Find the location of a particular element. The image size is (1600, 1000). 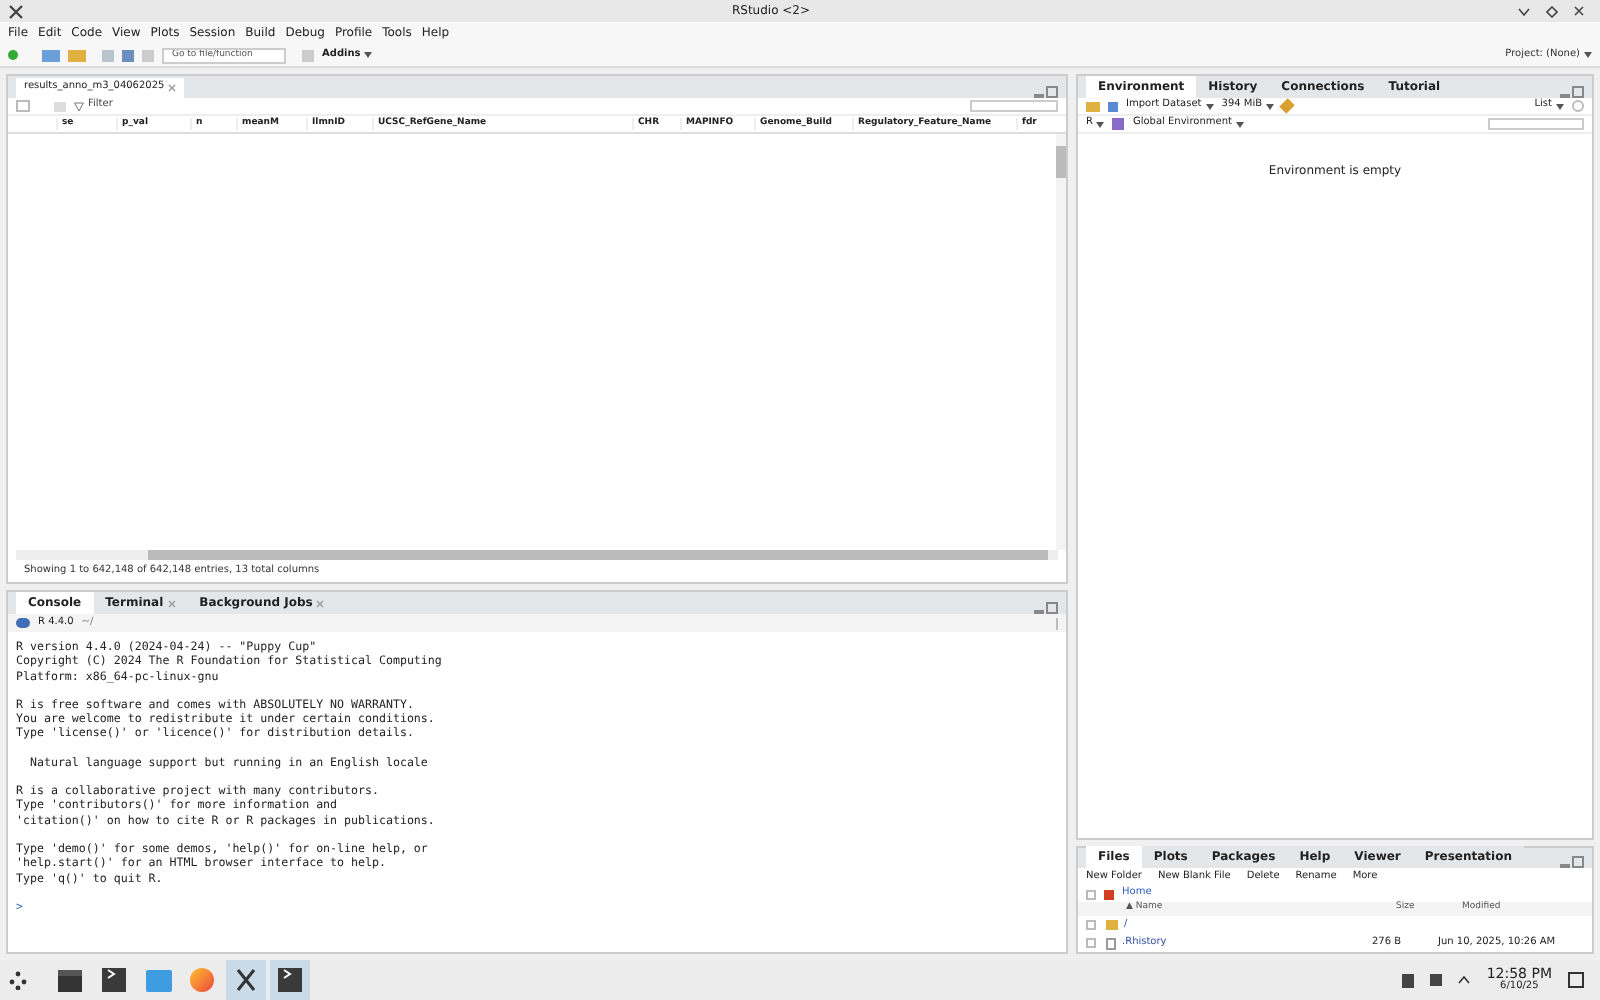

close-button is located at coordinates (1579, 11).